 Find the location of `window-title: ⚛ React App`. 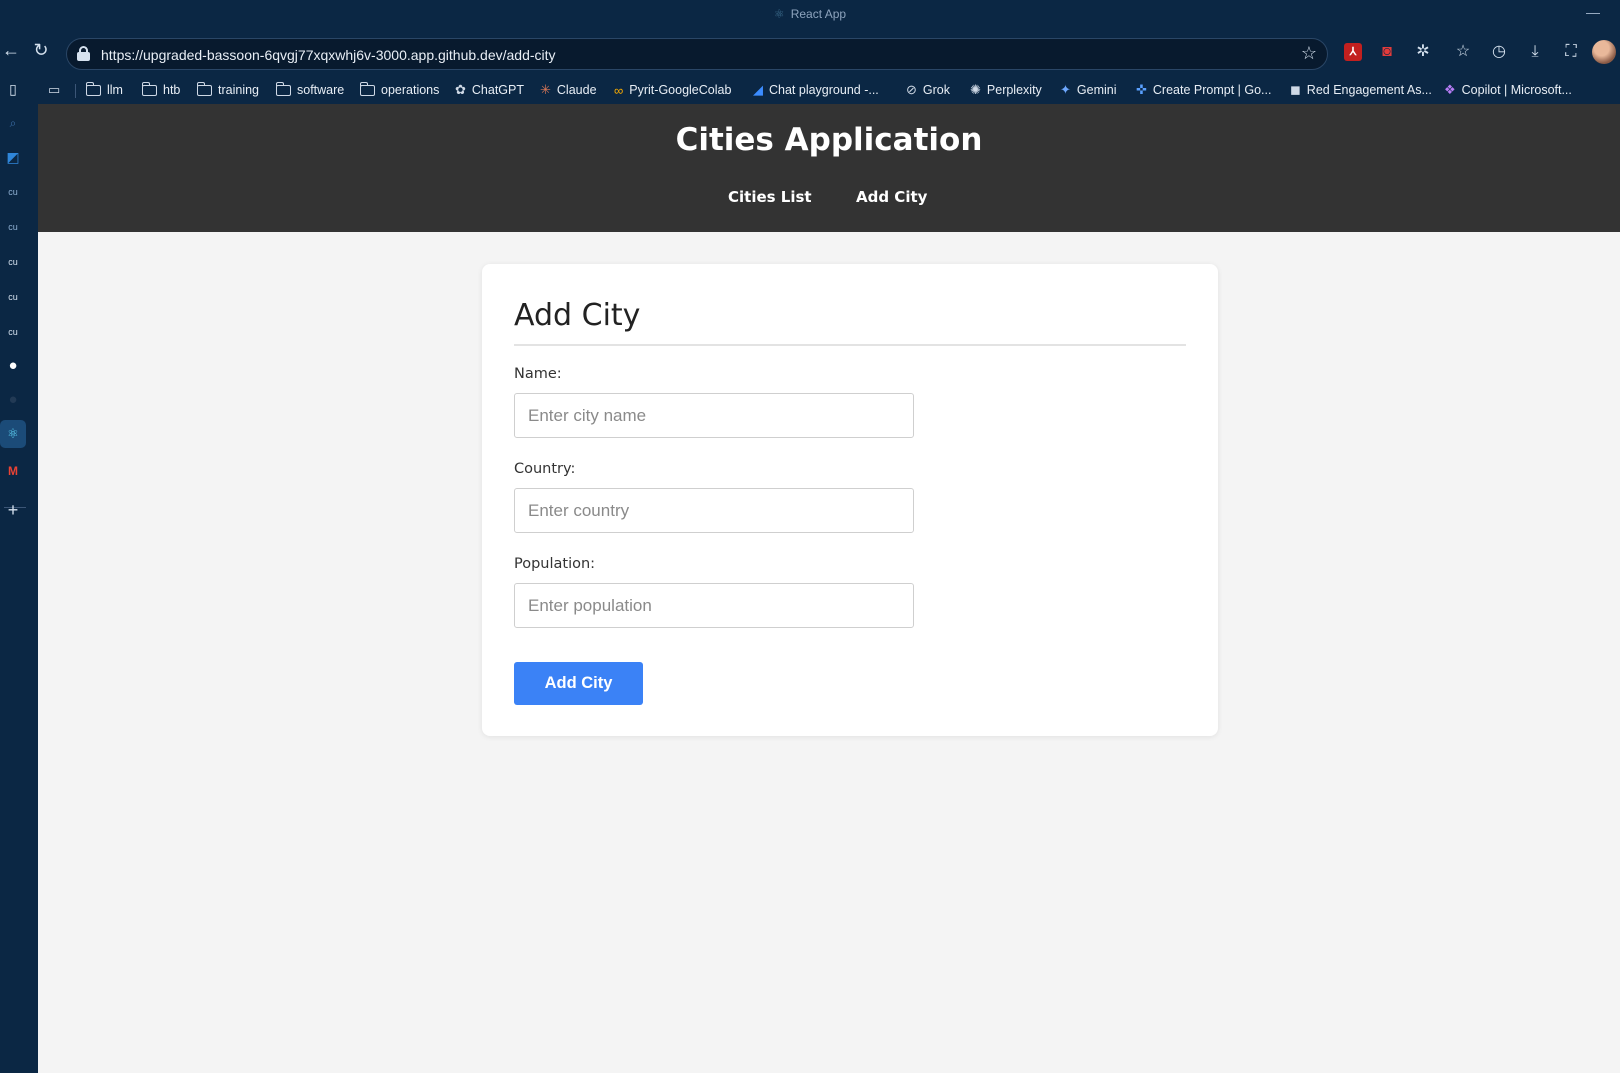

window-title: ⚛ React App is located at coordinates (810, 14).